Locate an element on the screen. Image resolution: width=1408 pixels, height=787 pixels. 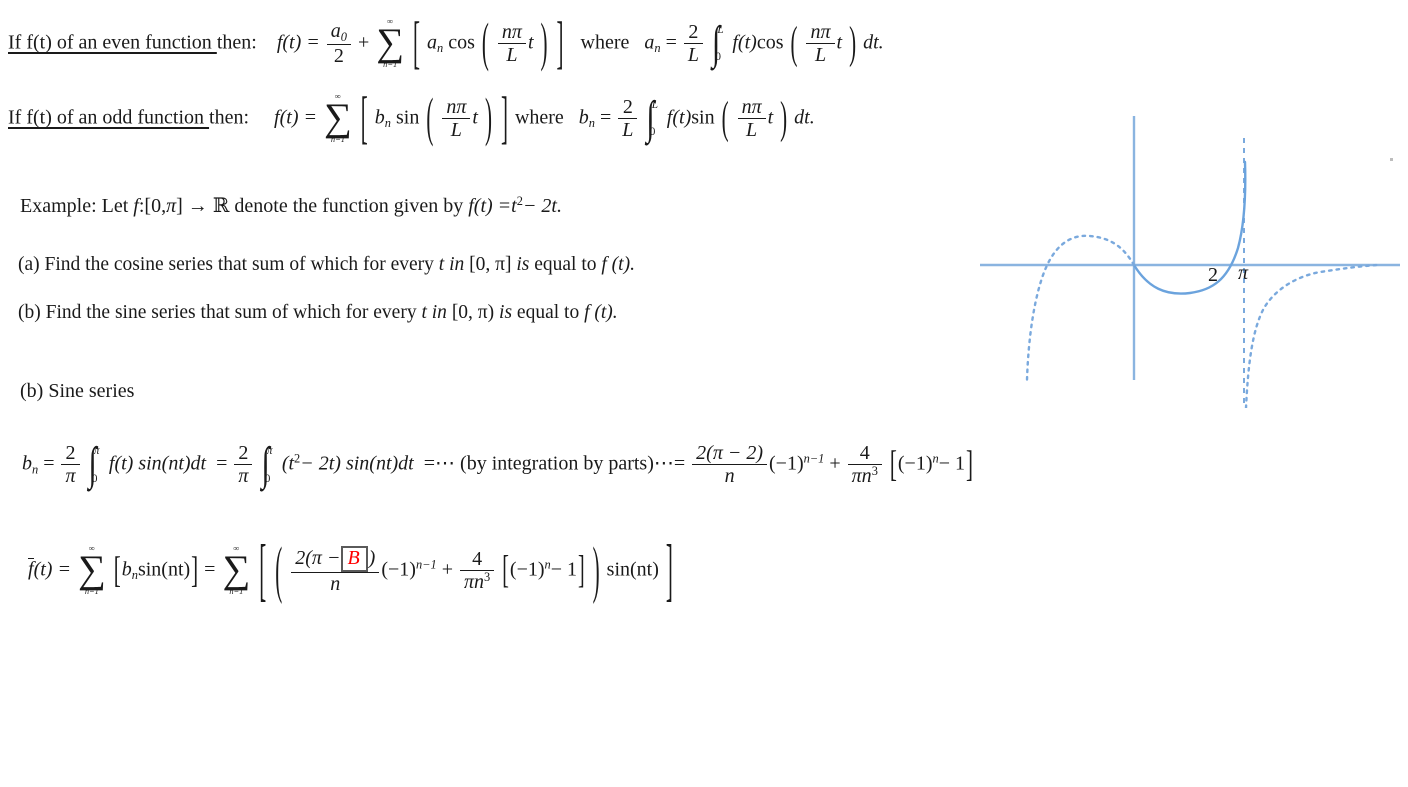
L-denominator-odd-2: L is located at coordinates (628, 130).